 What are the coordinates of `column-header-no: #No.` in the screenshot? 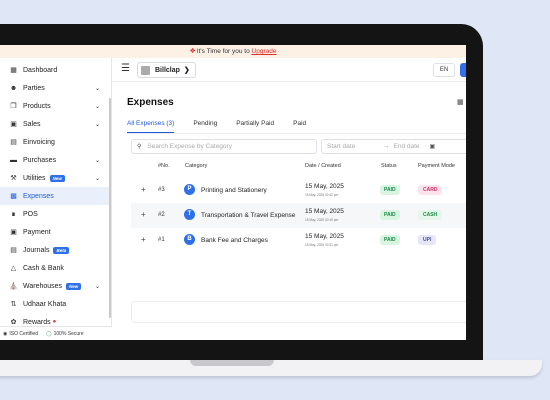 It's located at (164, 166).